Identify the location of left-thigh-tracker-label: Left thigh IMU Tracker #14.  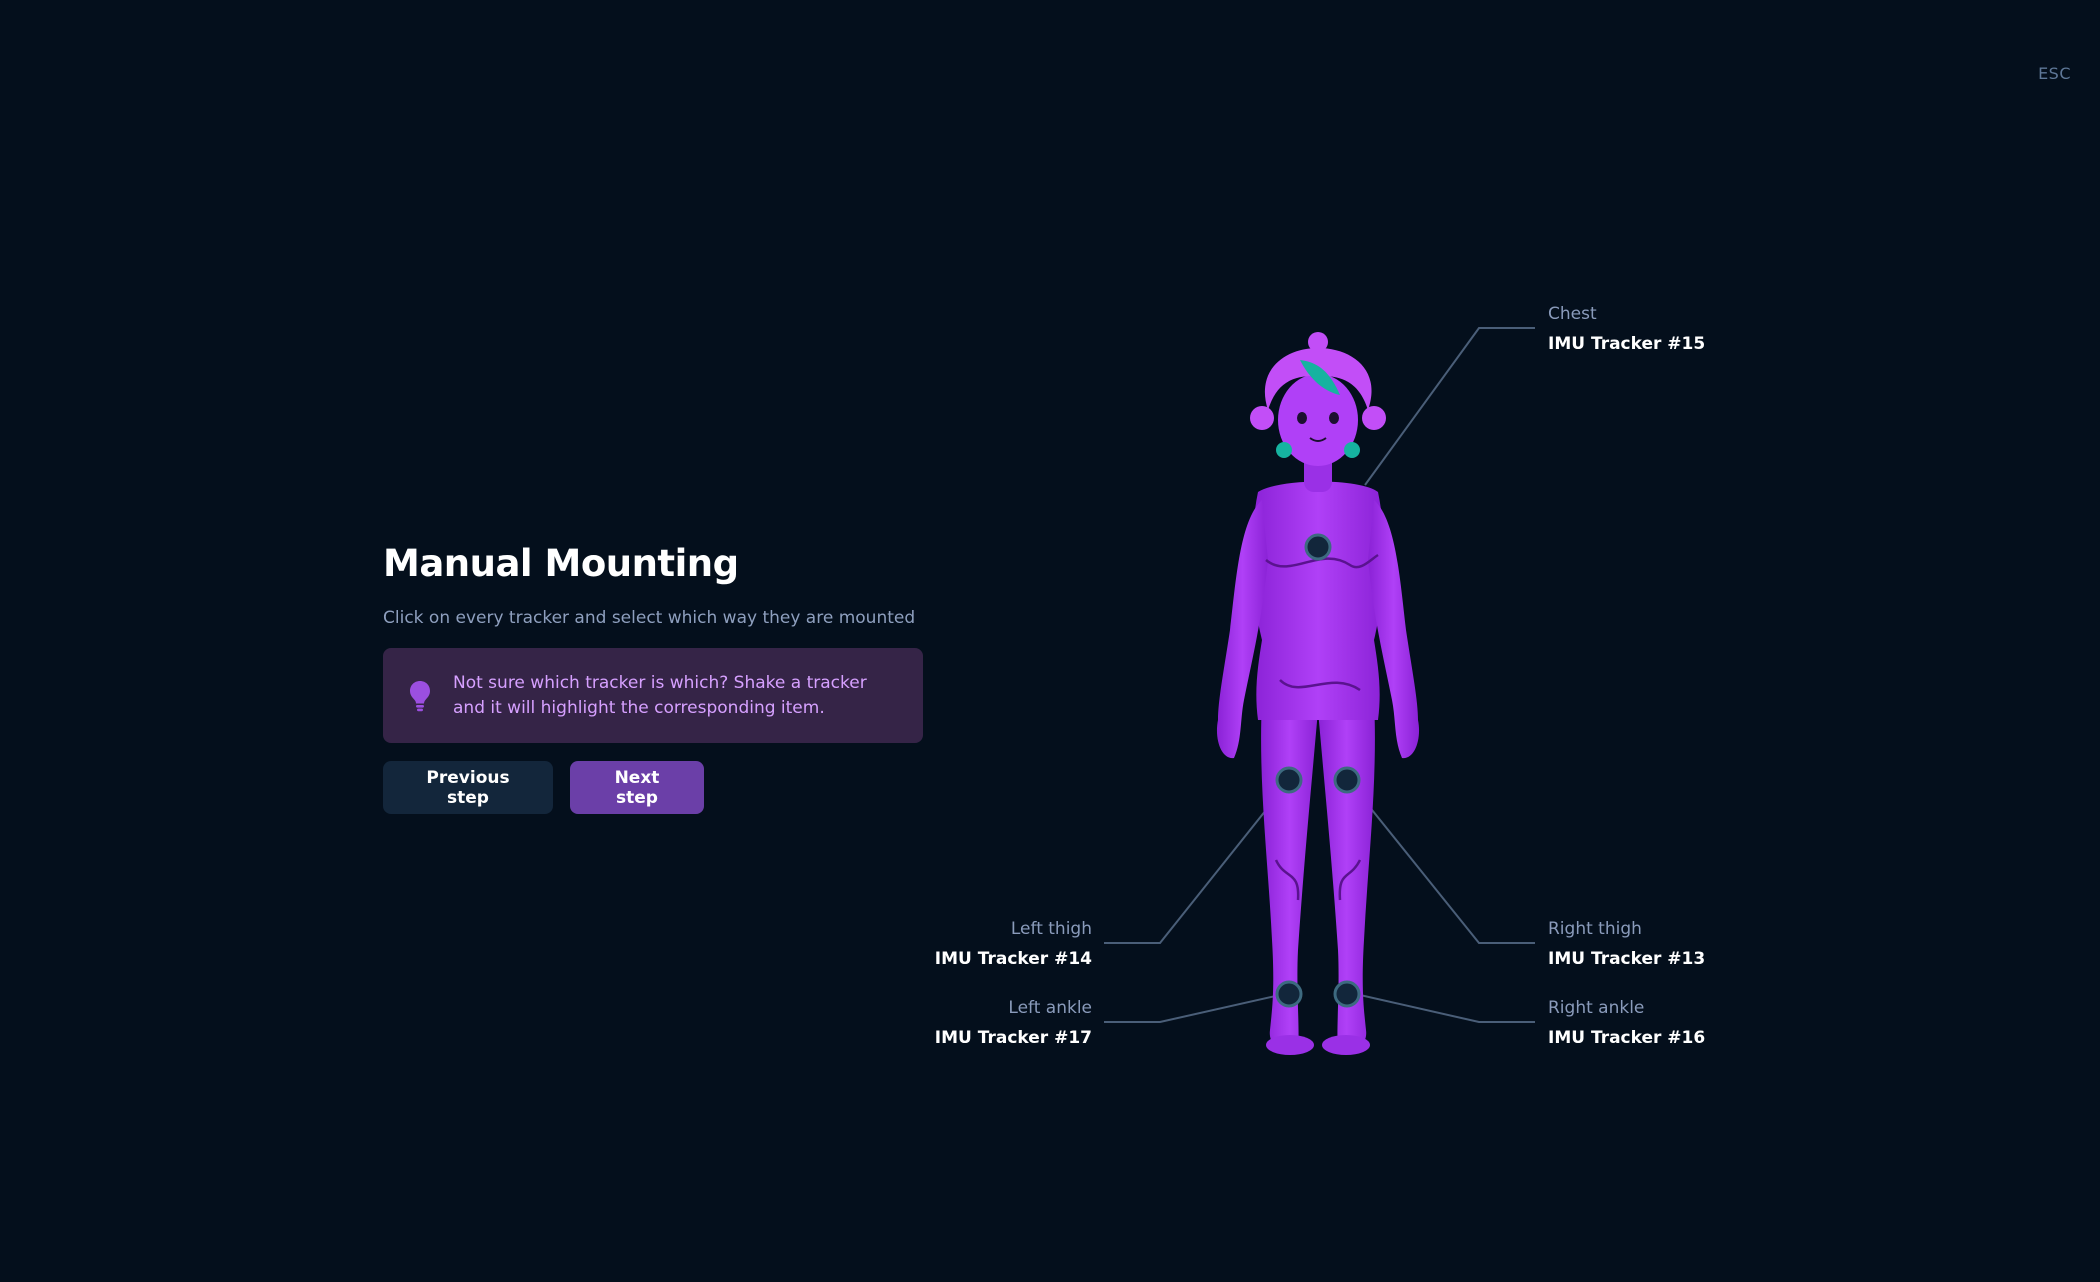
(1013, 944).